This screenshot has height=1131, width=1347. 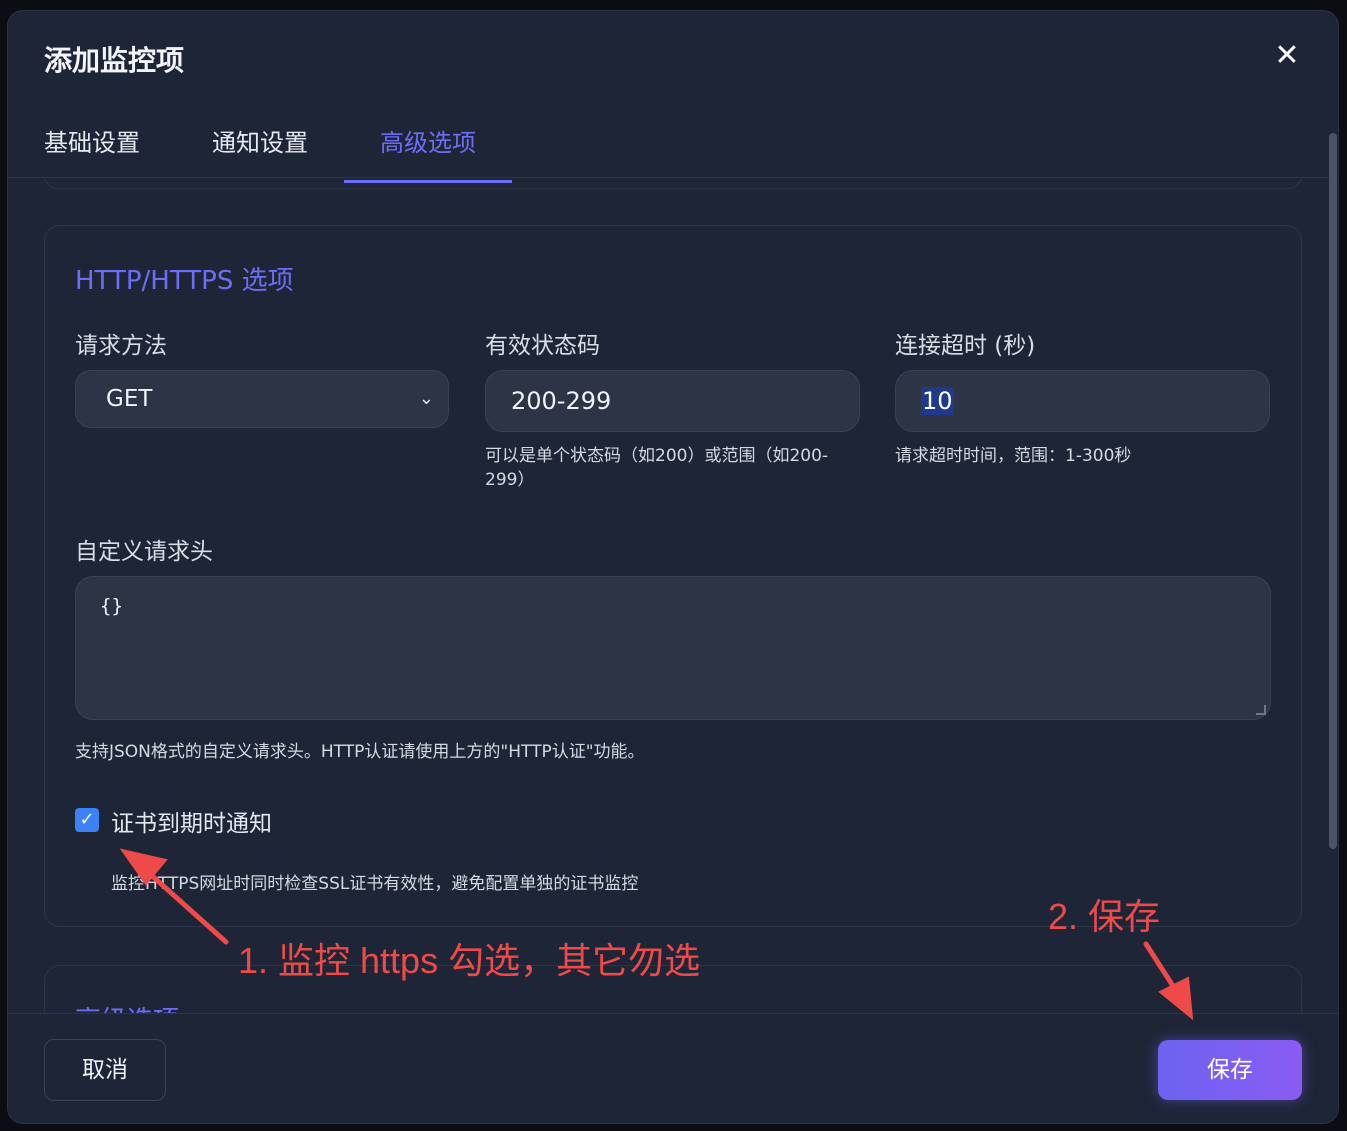 I want to click on chevron-down-icon: ⌄, so click(x=426, y=398).